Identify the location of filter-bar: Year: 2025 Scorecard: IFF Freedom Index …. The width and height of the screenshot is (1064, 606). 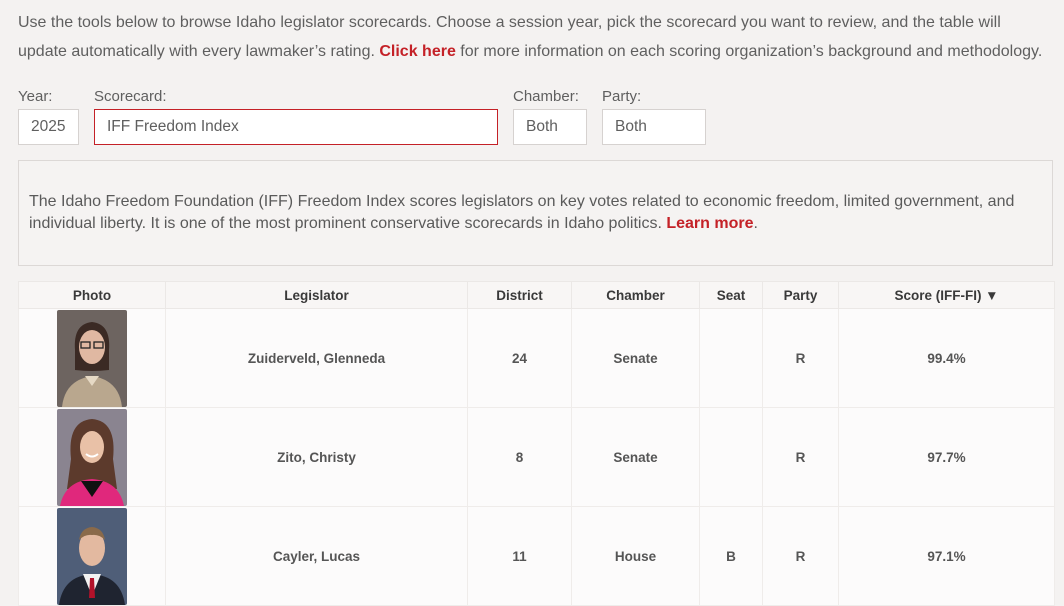
(532, 116).